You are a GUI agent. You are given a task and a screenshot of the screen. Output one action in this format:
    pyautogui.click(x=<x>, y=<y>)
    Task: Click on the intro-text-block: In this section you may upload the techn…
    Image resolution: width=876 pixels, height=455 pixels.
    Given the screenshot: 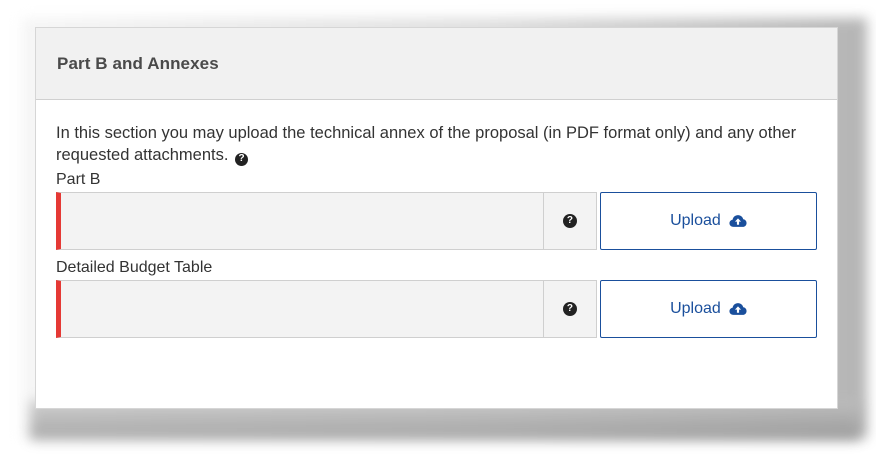 What is the action you would take?
    pyautogui.click(x=436, y=144)
    